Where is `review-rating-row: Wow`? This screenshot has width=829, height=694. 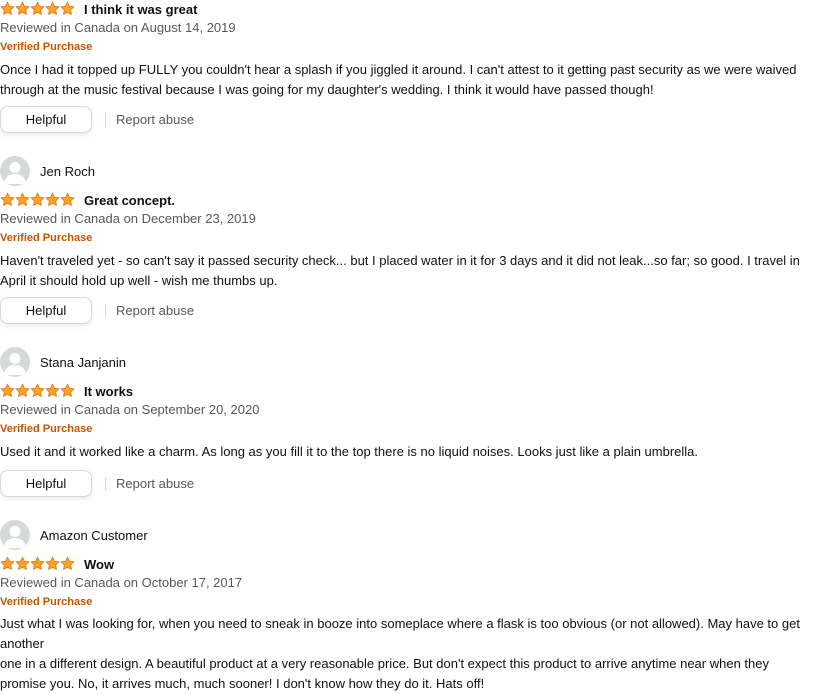
review-rating-row: Wow is located at coordinates (57, 564).